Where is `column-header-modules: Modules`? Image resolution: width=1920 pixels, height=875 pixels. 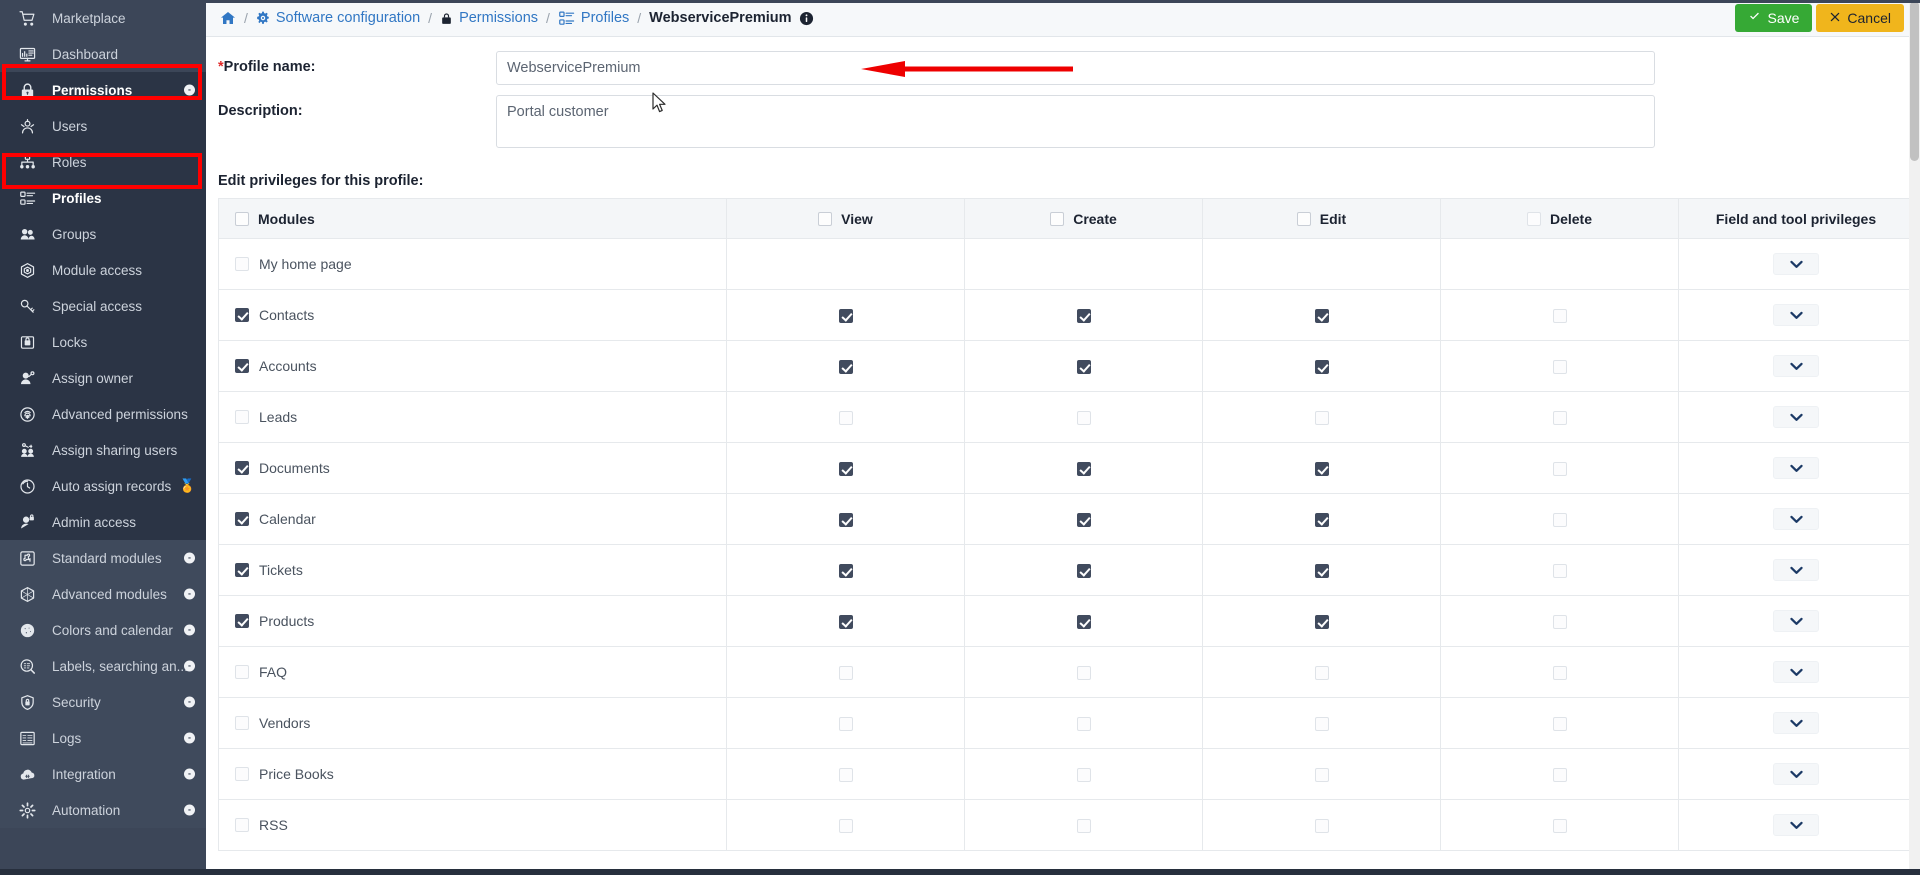 column-header-modules: Modules is located at coordinates (472, 218).